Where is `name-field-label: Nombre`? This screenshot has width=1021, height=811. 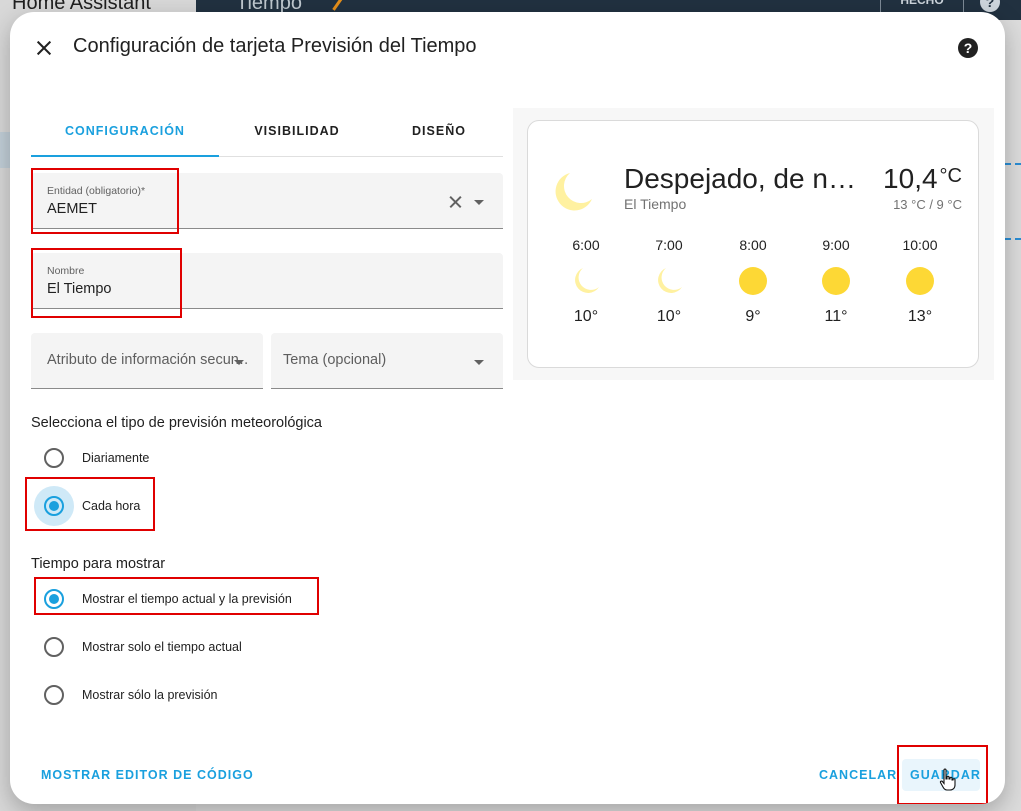 name-field-label: Nombre is located at coordinates (66, 271).